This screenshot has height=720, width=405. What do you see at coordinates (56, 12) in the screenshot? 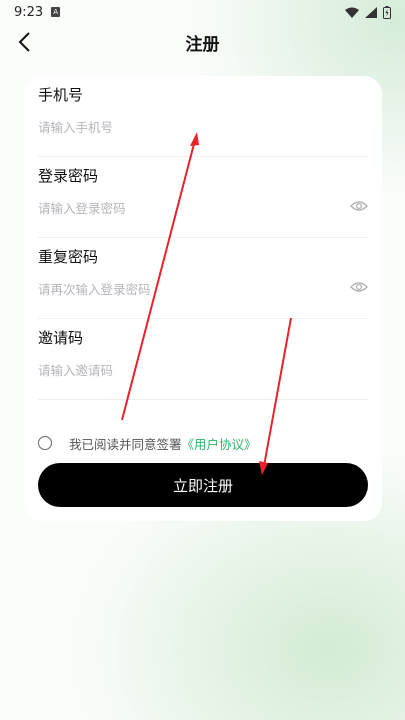
I see `notification-icon: A` at bounding box center [56, 12].